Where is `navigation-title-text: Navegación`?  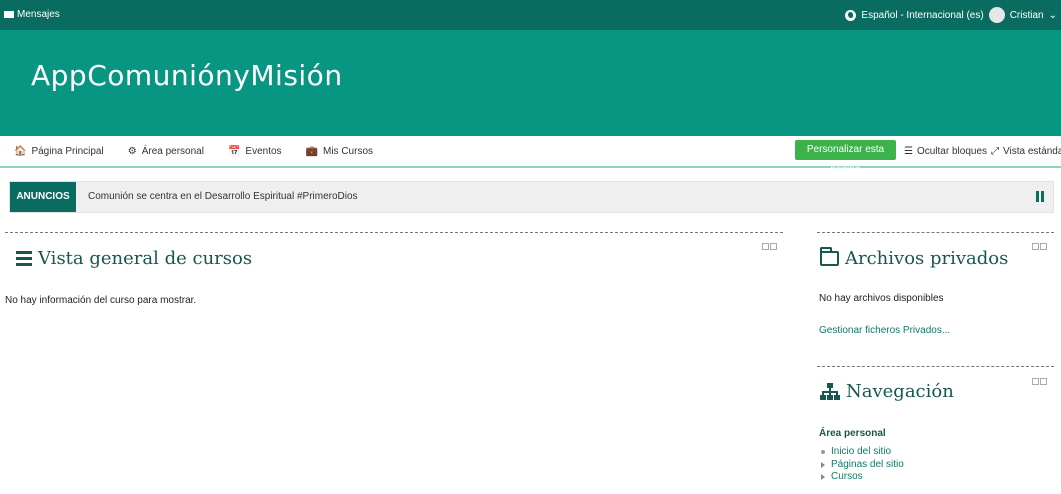
navigation-title-text: Navegación is located at coordinates (900, 391).